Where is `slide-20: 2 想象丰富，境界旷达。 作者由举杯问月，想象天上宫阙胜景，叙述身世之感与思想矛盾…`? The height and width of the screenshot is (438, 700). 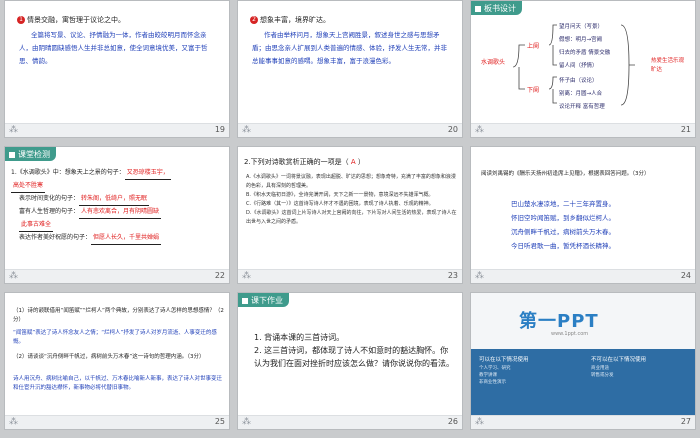 slide-20: 2 想象丰富，境界旷达。 作者由举杯问月，想象天上宫阙胜景，叙述身世之感与思想矛盾… is located at coordinates (350, 69).